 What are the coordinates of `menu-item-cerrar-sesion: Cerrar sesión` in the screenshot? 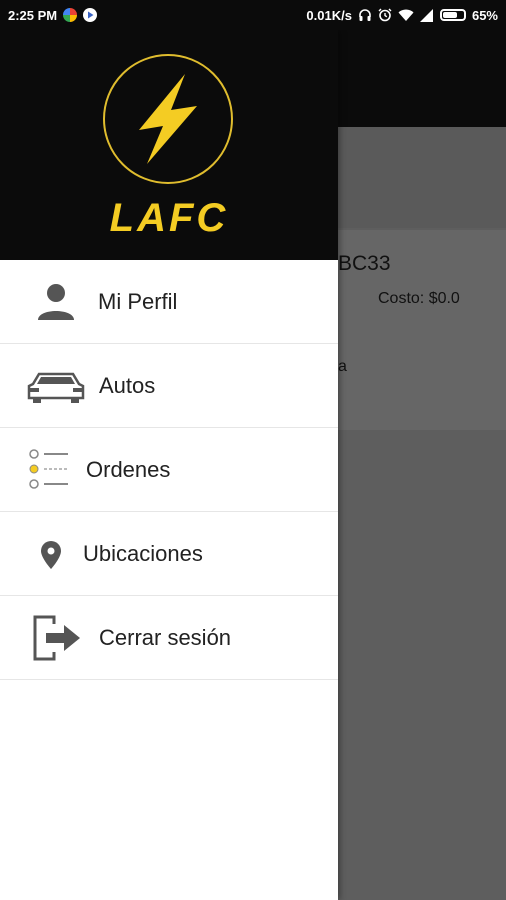 It's located at (169, 638).